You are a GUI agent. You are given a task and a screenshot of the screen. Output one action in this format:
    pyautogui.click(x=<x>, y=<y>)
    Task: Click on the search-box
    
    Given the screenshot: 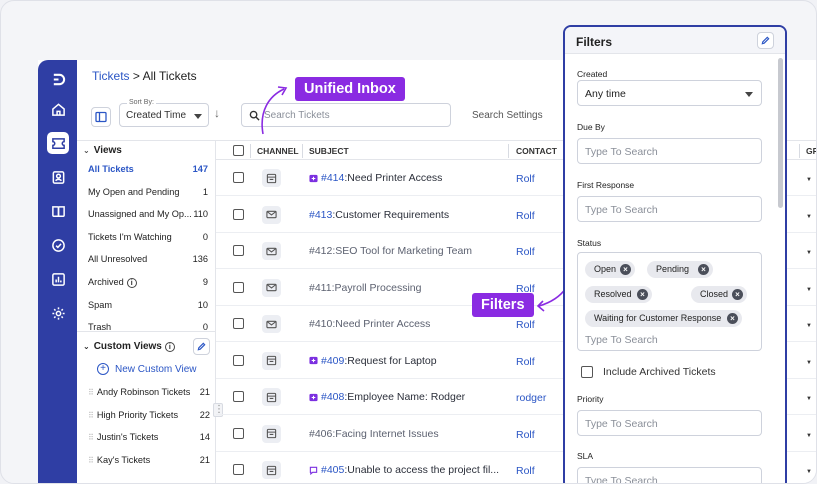 What is the action you would take?
    pyautogui.click(x=346, y=115)
    